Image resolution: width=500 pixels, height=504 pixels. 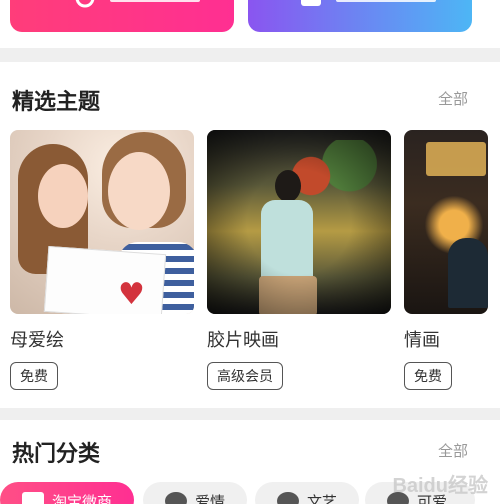 I want to click on create-video-label-cropped, so click(x=386, y=1).